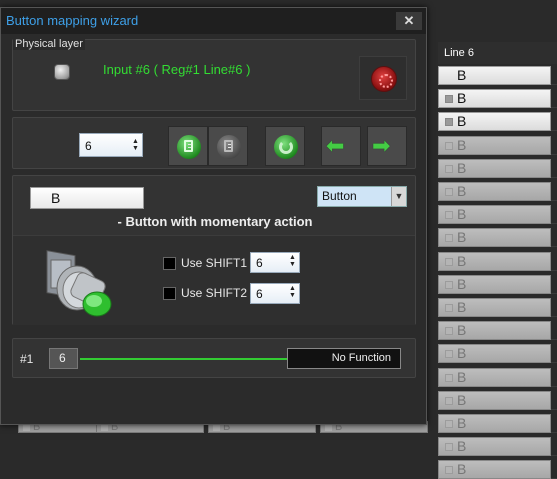 This screenshot has width=557, height=479. I want to click on button-type-select: Button ▼, so click(362, 196).